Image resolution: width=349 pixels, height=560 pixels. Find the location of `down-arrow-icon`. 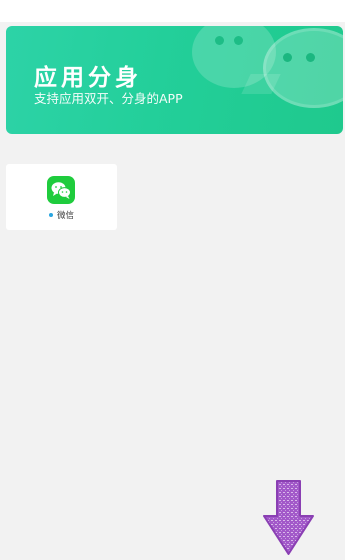

down-arrow-icon is located at coordinates (288, 518).